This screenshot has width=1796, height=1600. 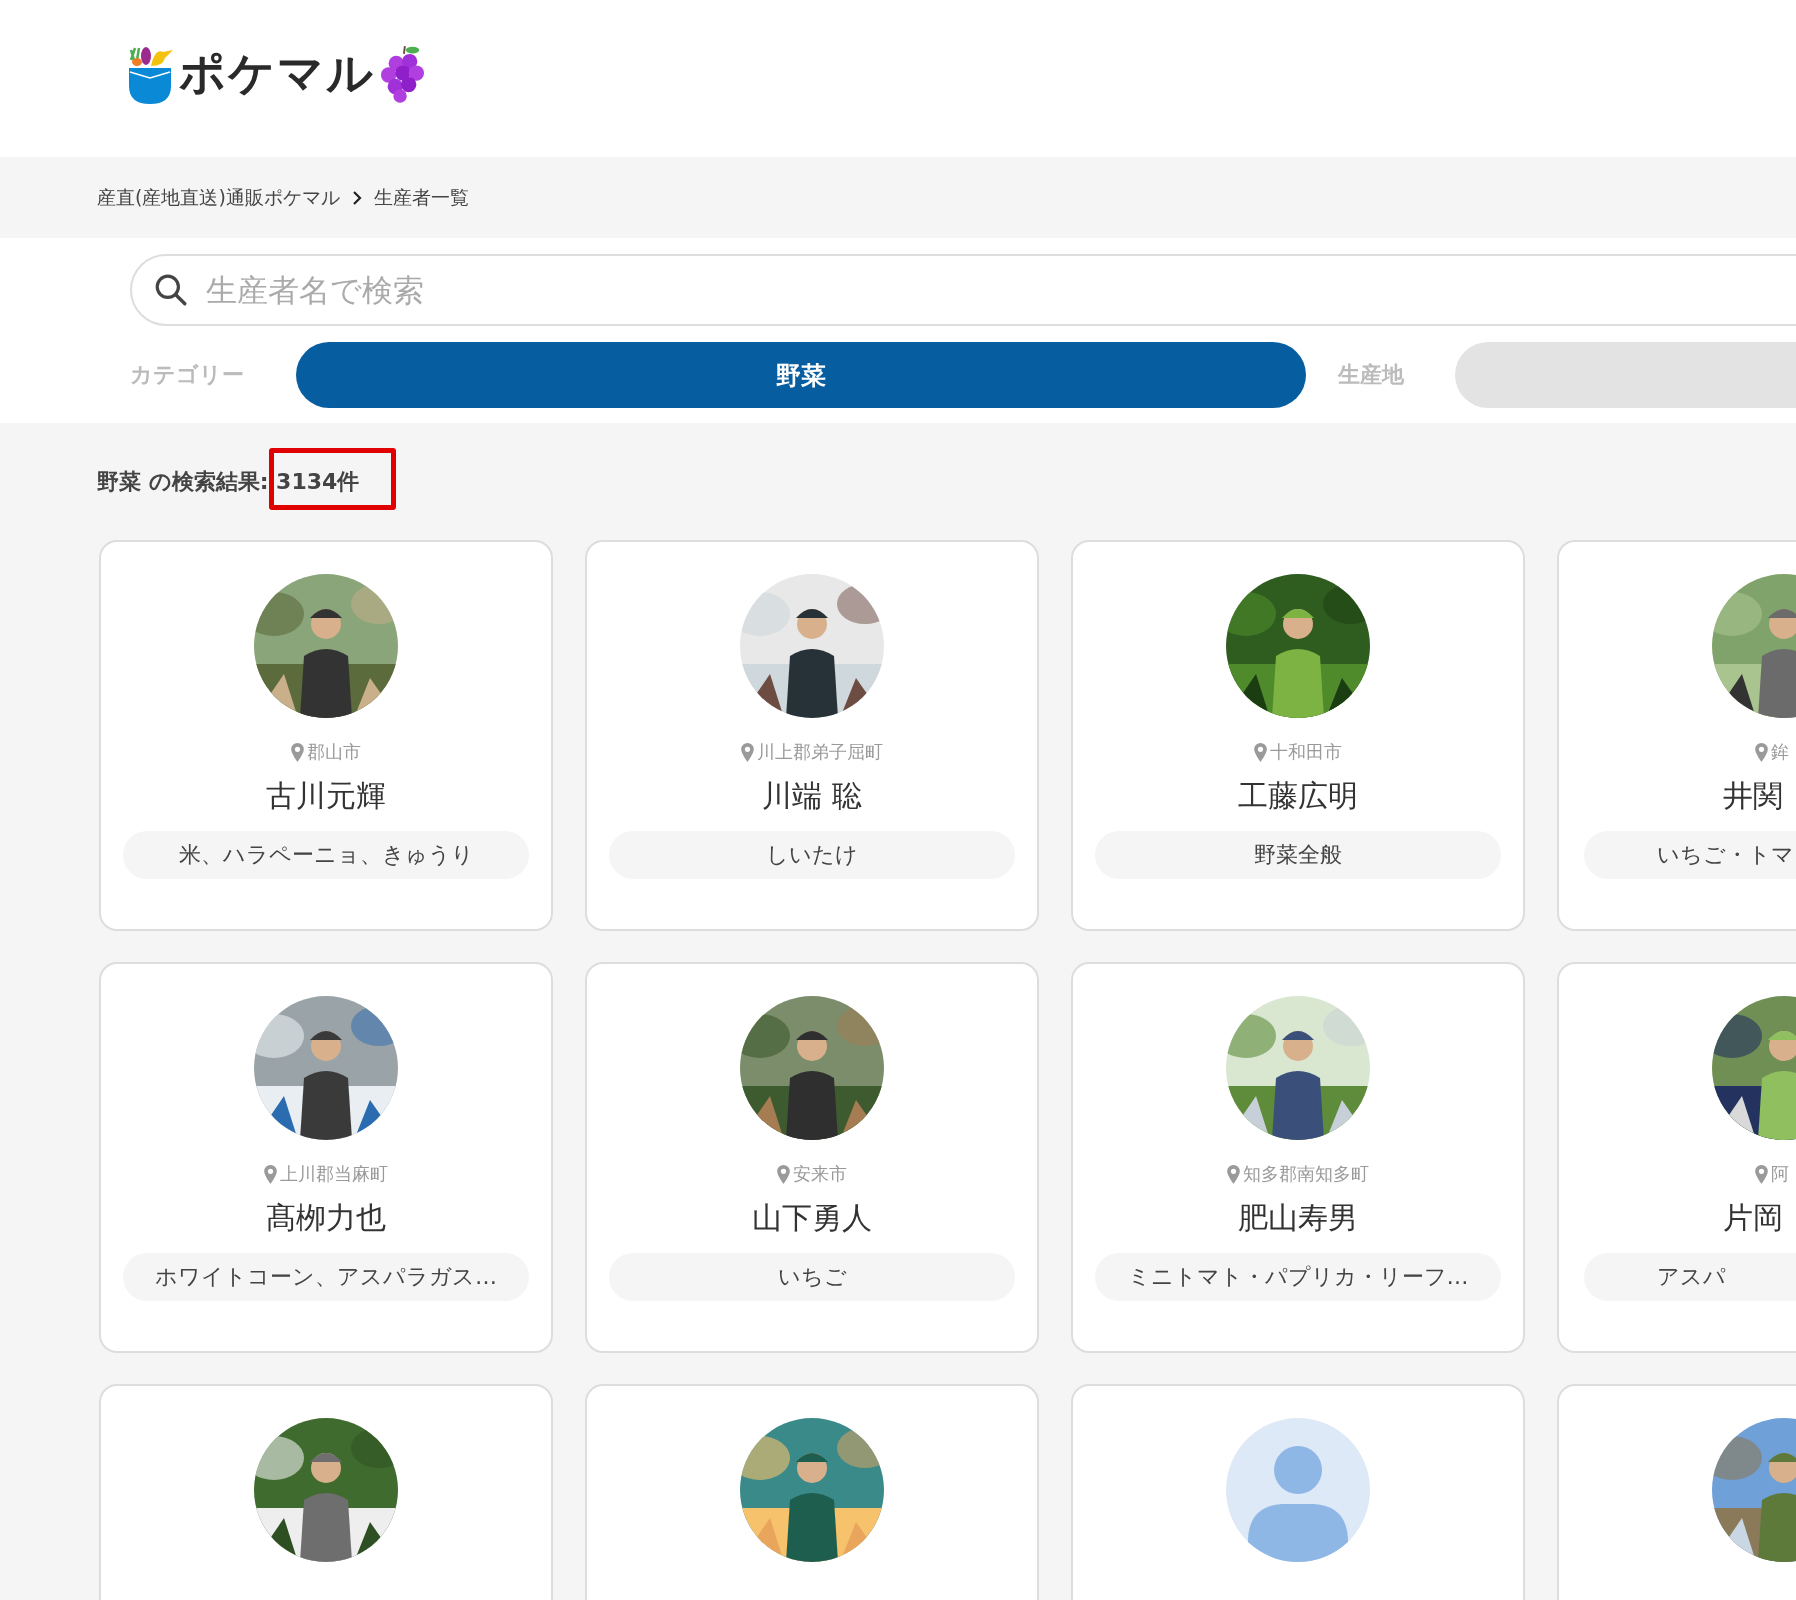 What do you see at coordinates (171, 290) in the screenshot?
I see `search-icon` at bounding box center [171, 290].